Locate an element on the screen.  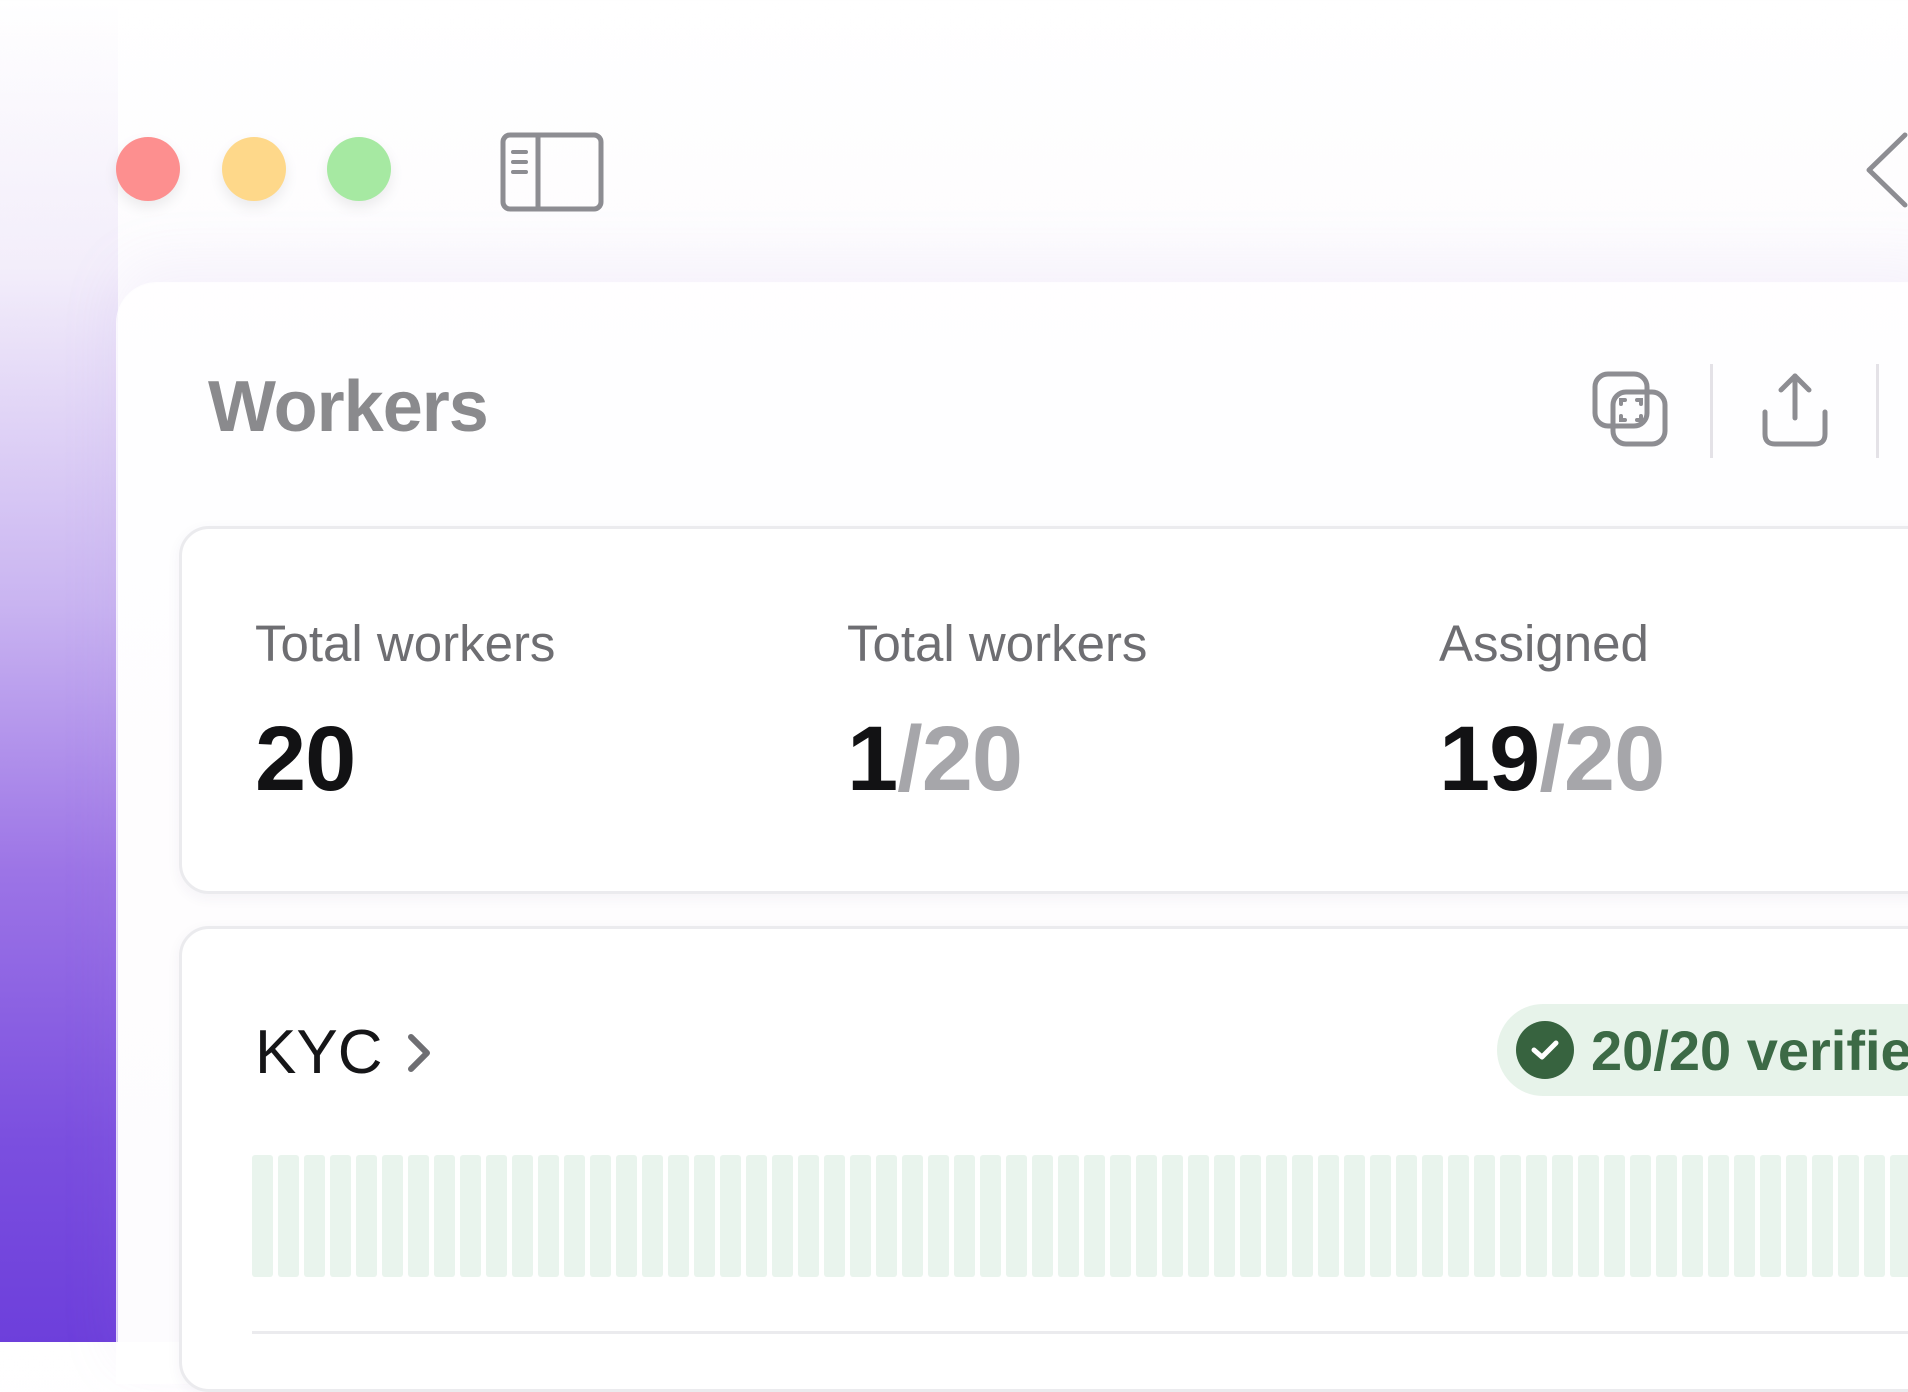
kyc-header-link: KYC is located at coordinates (344, 1052).